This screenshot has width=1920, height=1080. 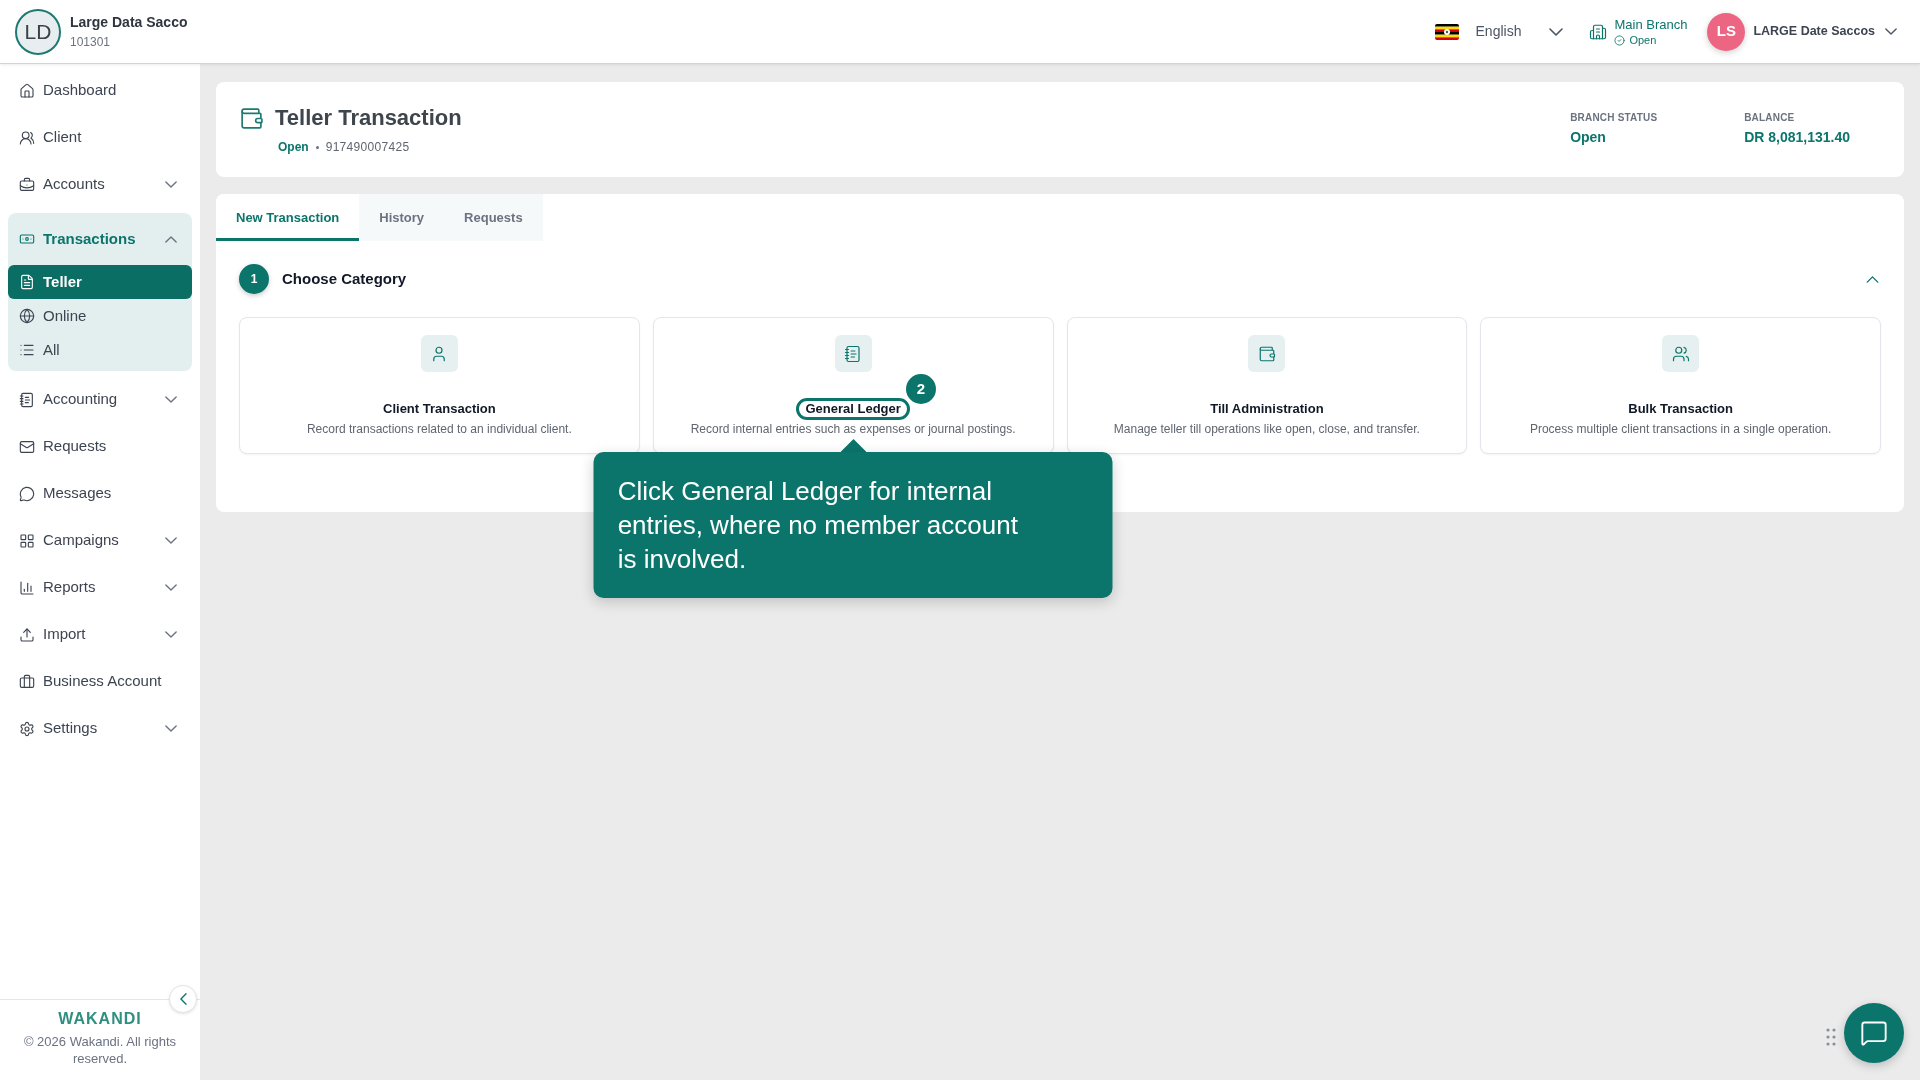 I want to click on card-title: General Ledger, so click(x=853, y=409).